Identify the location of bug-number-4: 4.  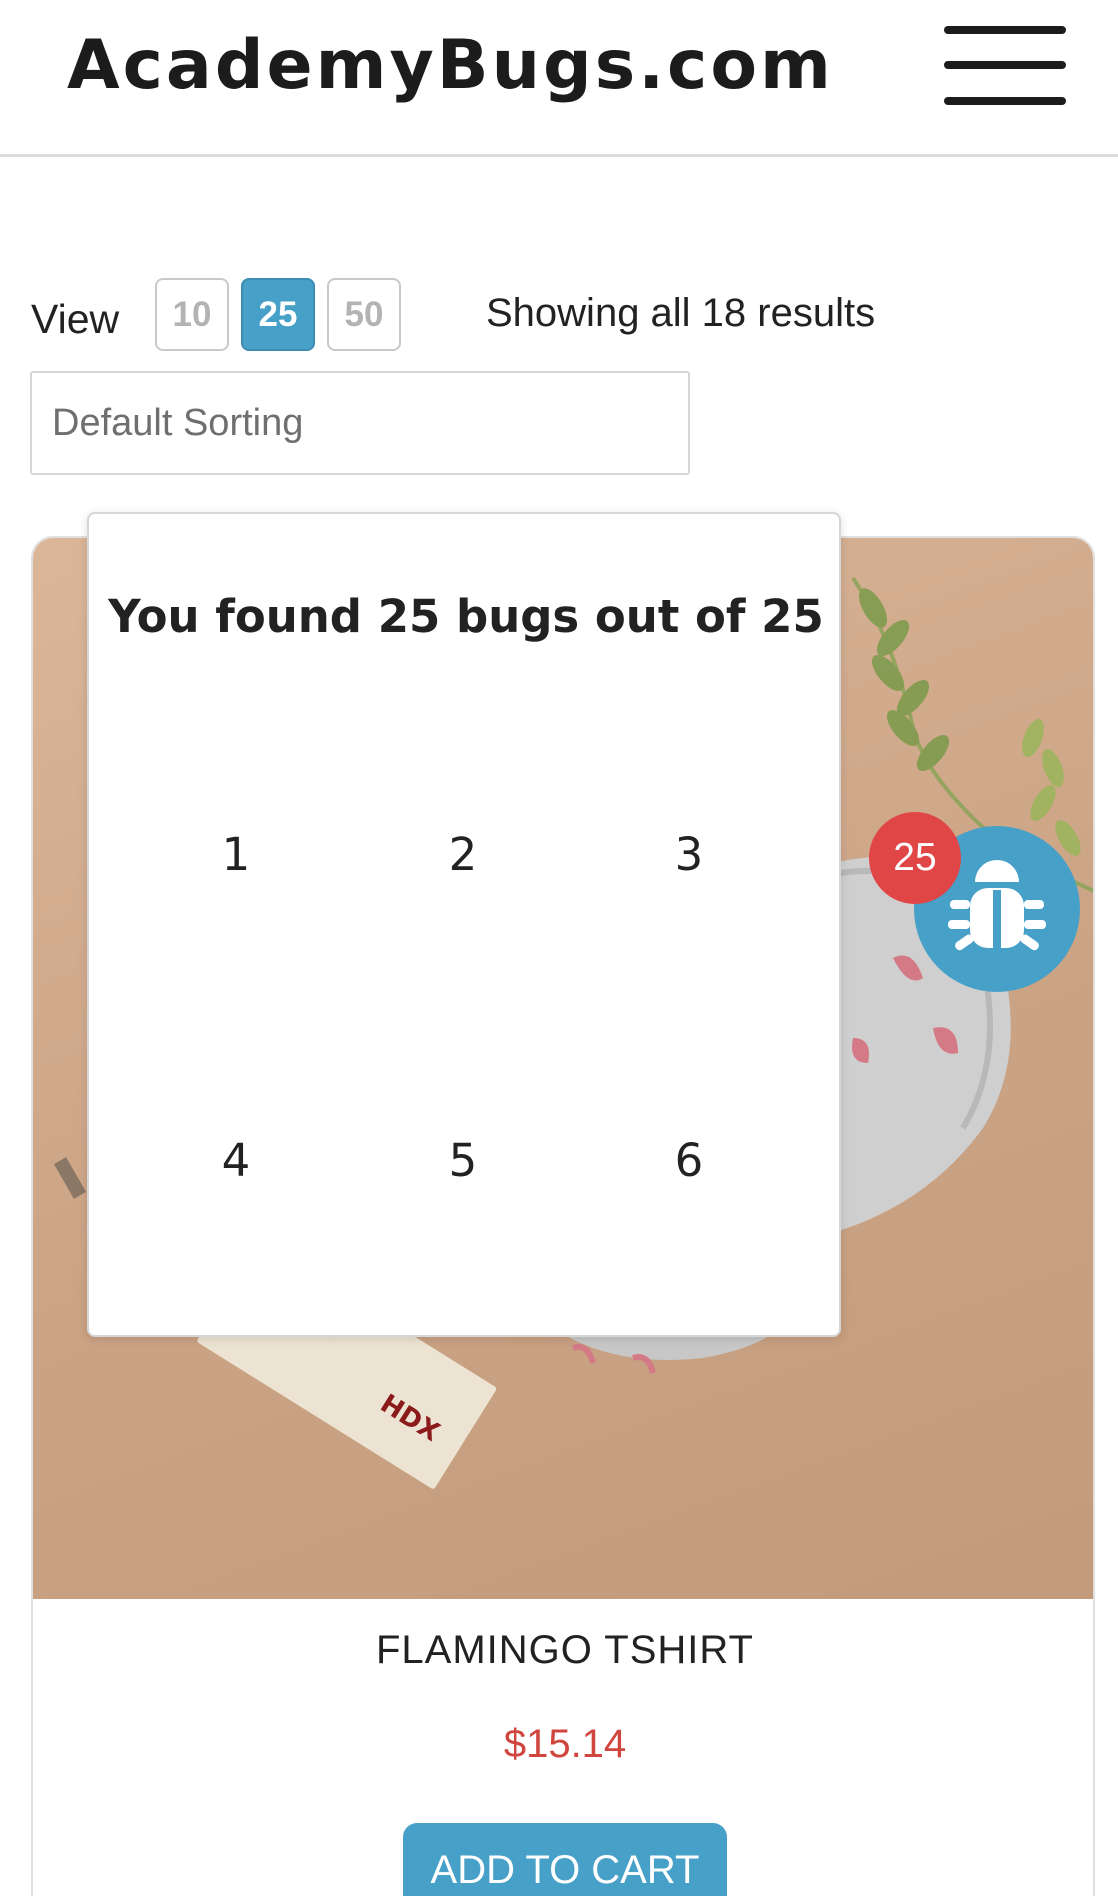
(236, 1160).